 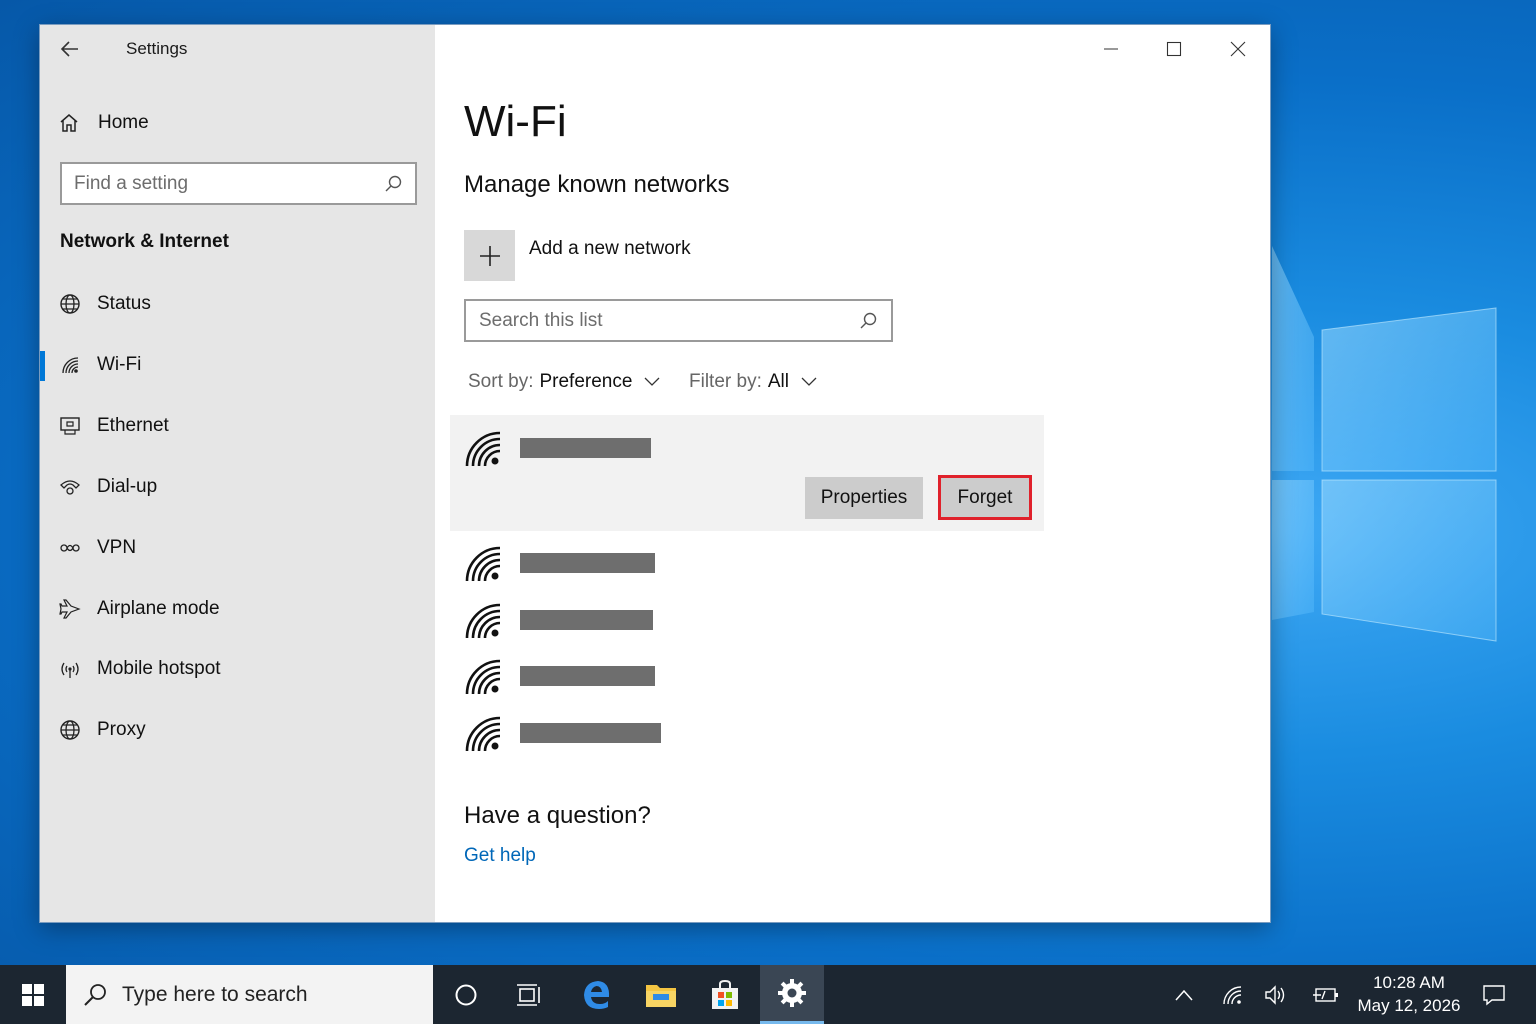 What do you see at coordinates (237, 365) in the screenshot?
I see `sidebar-item-wifi: Wi-Fi` at bounding box center [237, 365].